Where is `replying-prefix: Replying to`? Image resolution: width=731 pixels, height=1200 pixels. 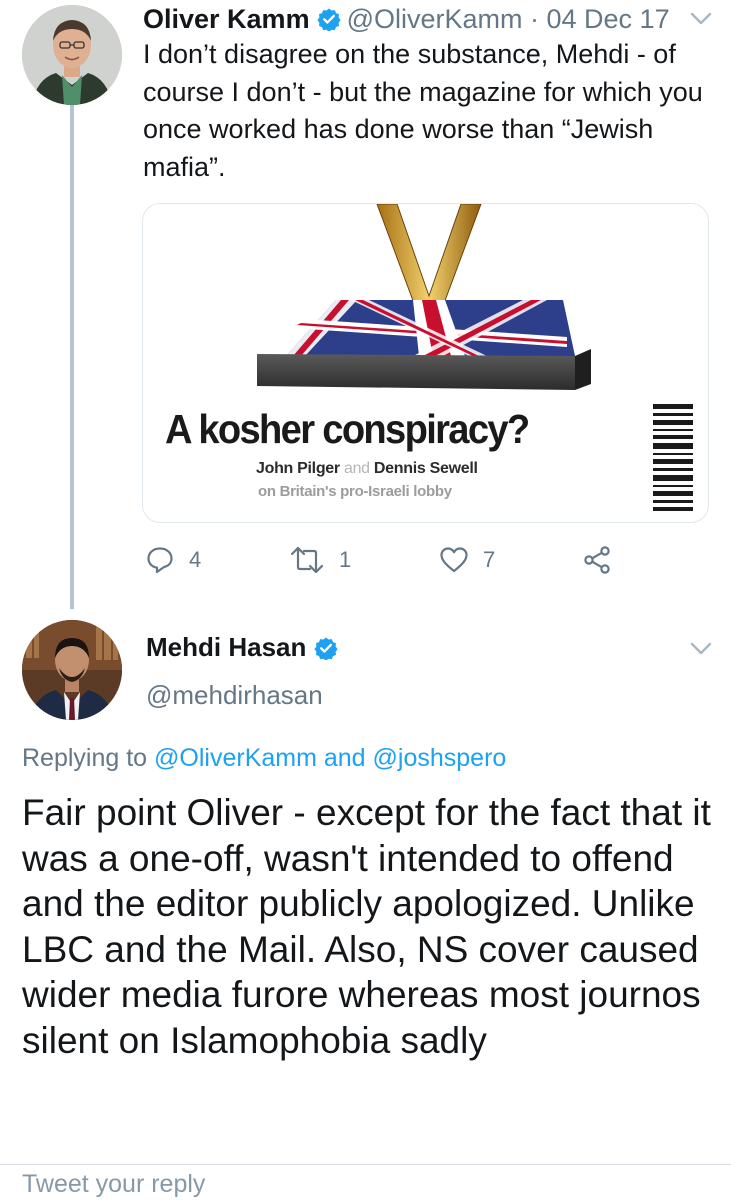
replying-prefix: Replying to is located at coordinates (88, 758).